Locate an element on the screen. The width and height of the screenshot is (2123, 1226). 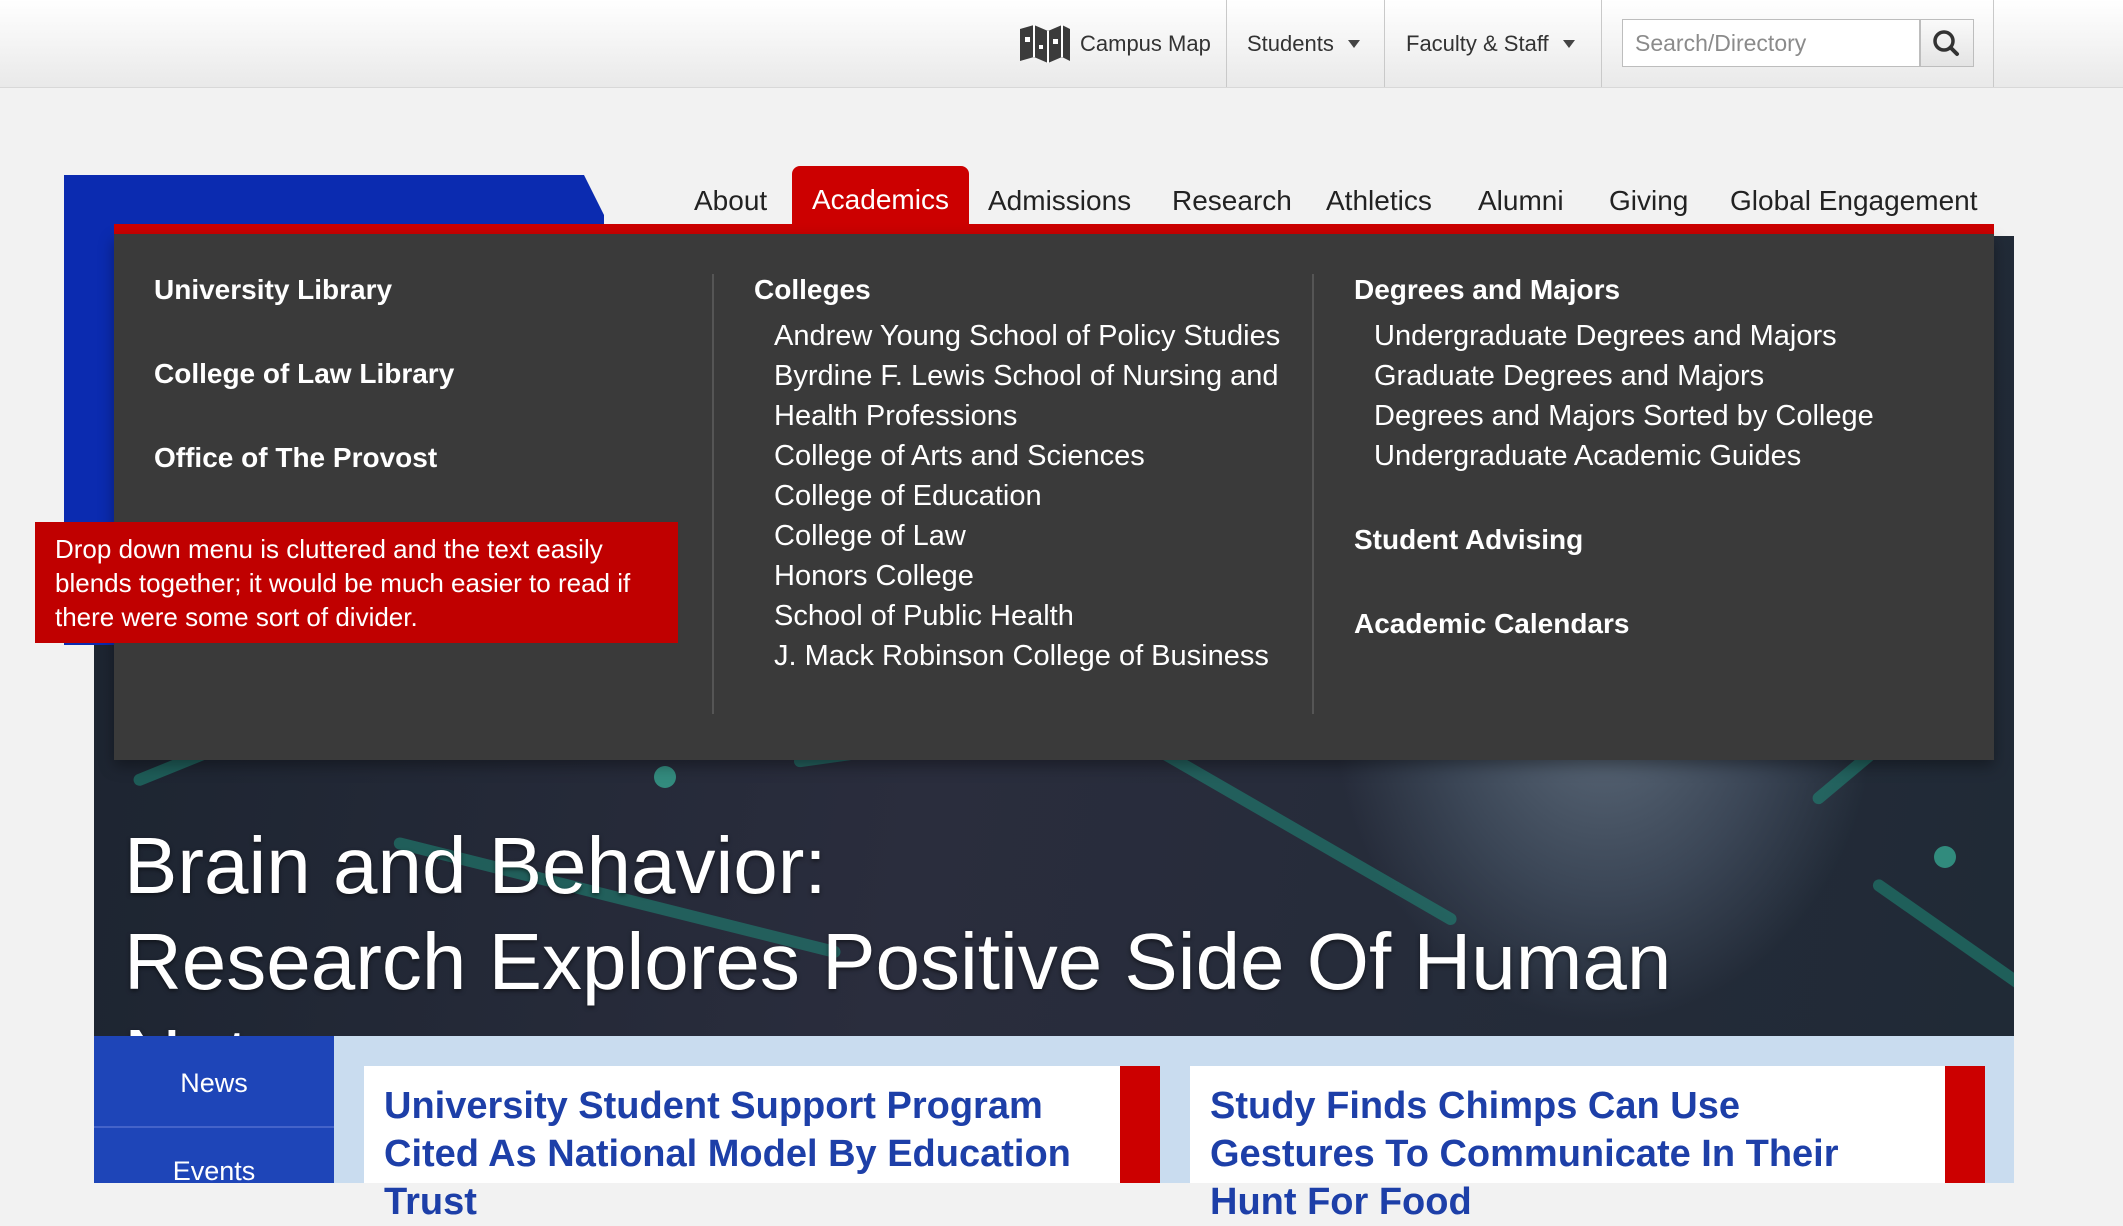
nav-research: Research is located at coordinates (1232, 194).